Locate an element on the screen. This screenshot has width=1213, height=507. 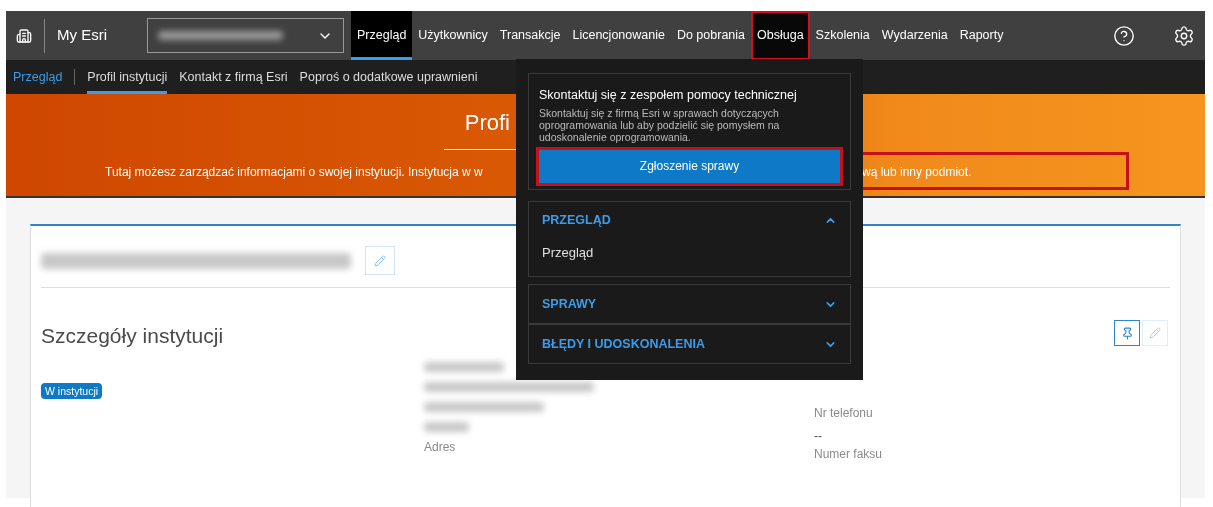
field-label: Nr telefonu is located at coordinates (844, 413).